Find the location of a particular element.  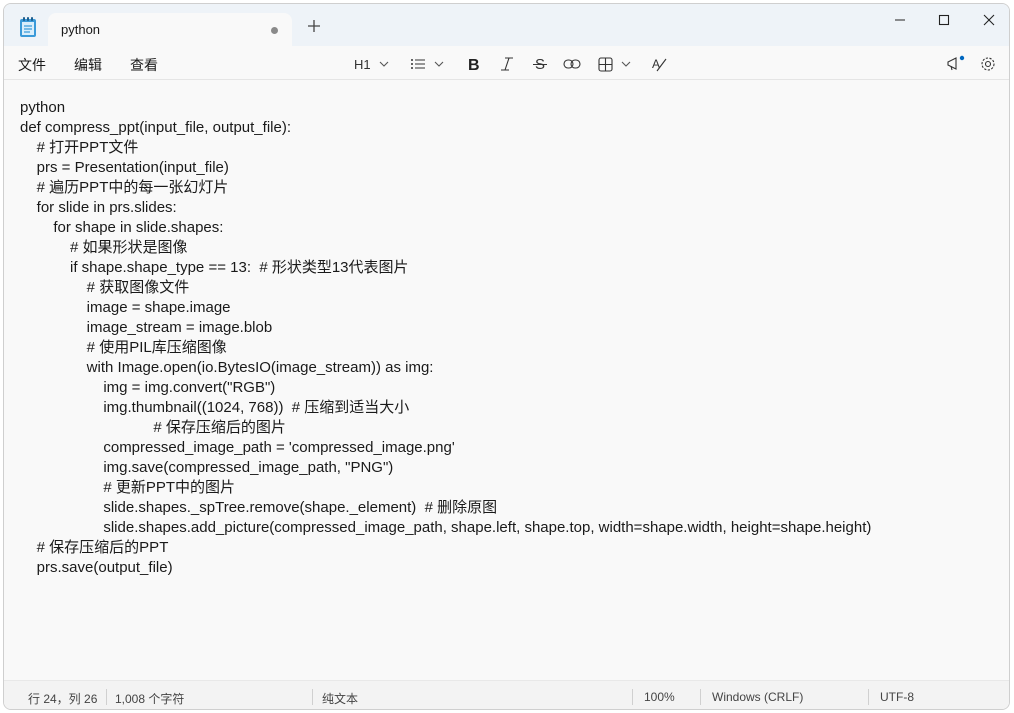

gear-icon is located at coordinates (988, 64).